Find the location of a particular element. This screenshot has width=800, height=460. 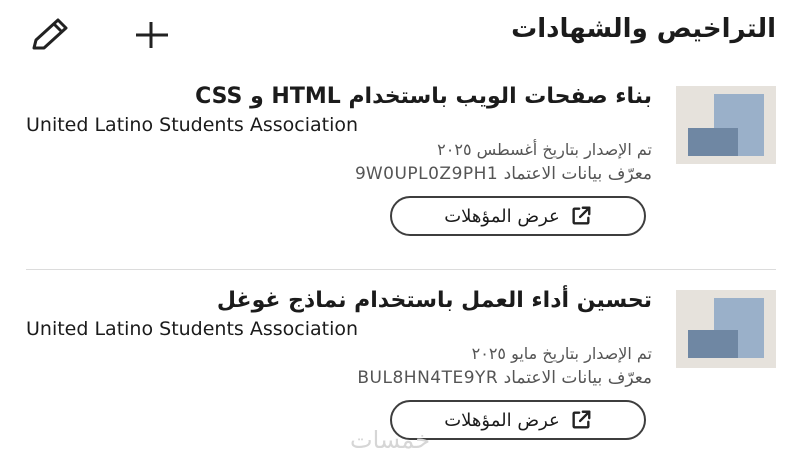

section-title: التراخيص والشهادات is located at coordinates (643, 29).